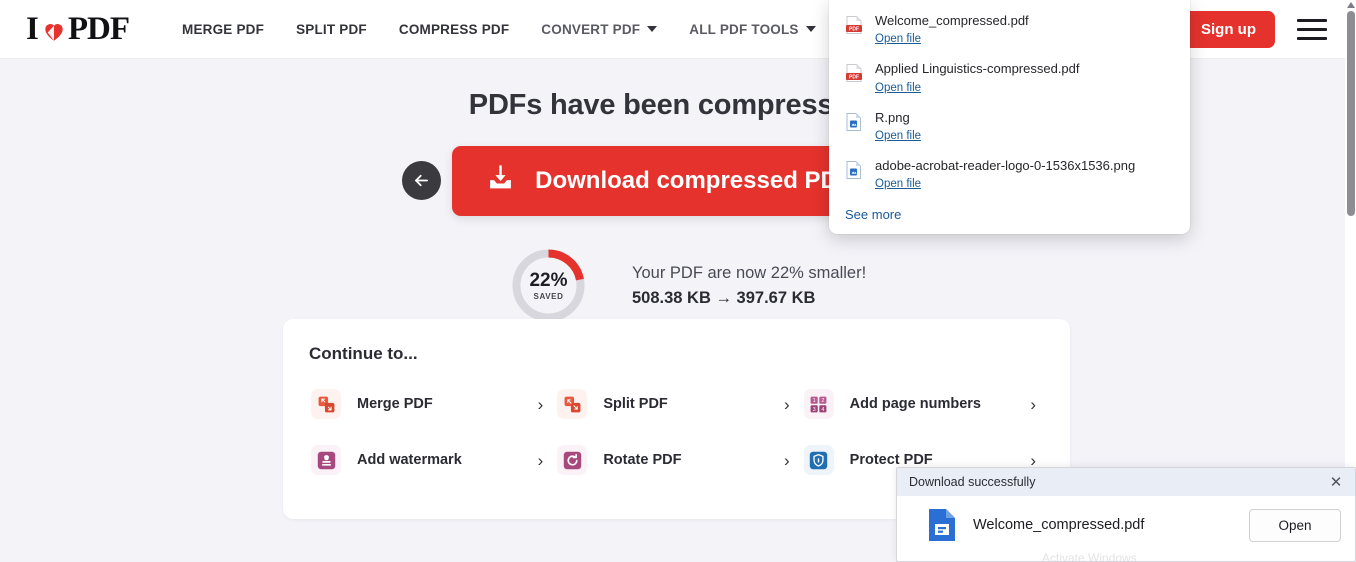 The height and width of the screenshot is (562, 1356). I want to click on nav-item-compress-pdf: COMPRESS PDF, so click(454, 29).